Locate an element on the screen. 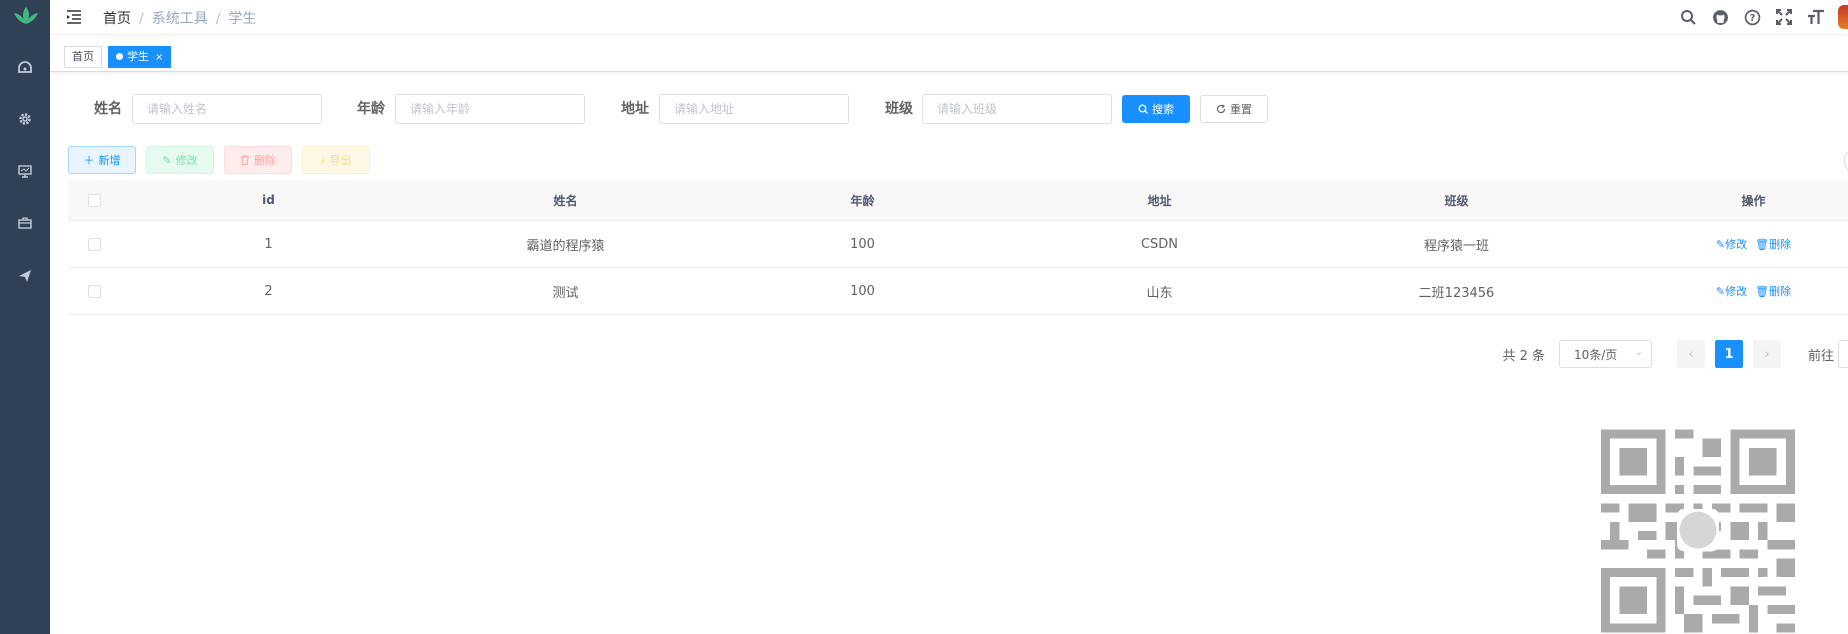 This screenshot has height=634, width=1848. header-age: 年龄 is located at coordinates (862, 200).